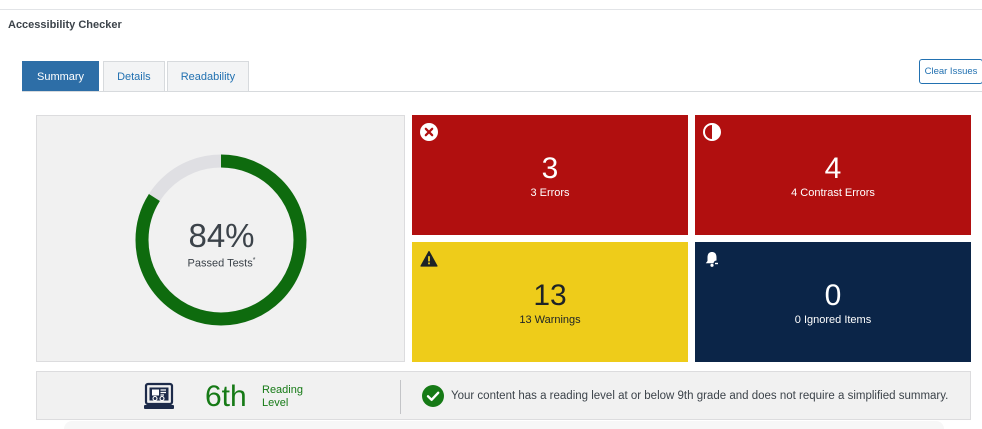 Image resolution: width=982 pixels, height=429 pixels. Describe the element at coordinates (400, 397) in the screenshot. I see `readability-divider` at that location.